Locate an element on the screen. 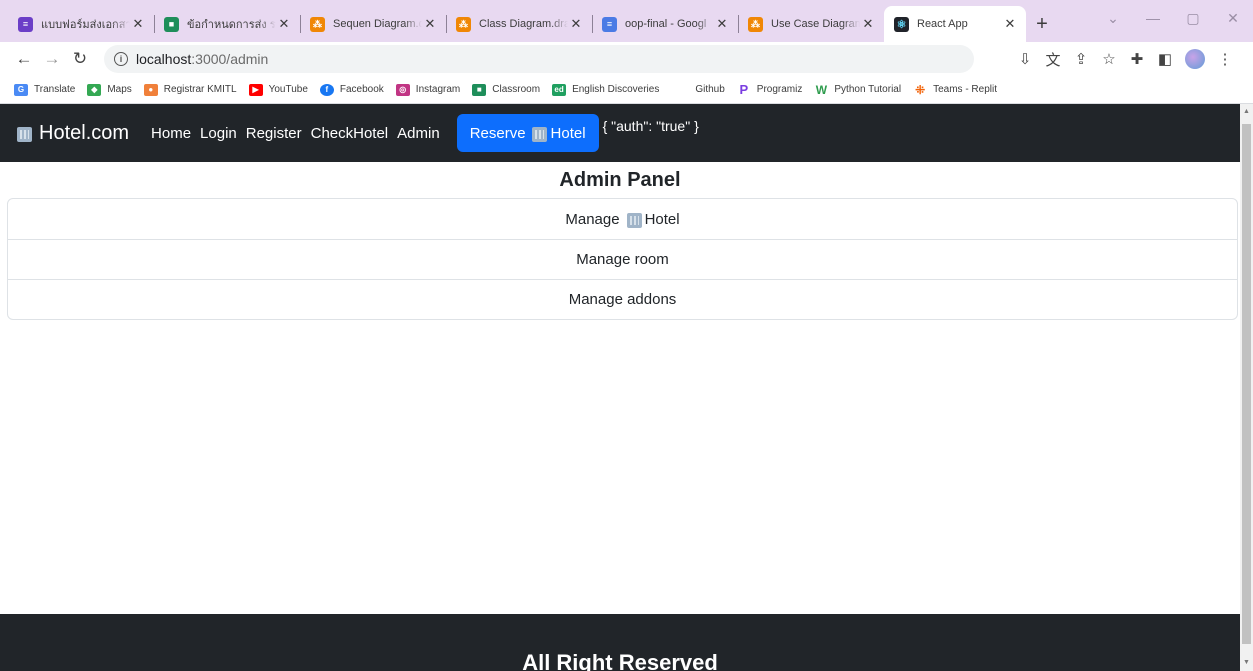 This screenshot has width=1253, height=671. browser-tab: ■ ข้อกำหนดการส่ง รา ✕ is located at coordinates (227, 24).